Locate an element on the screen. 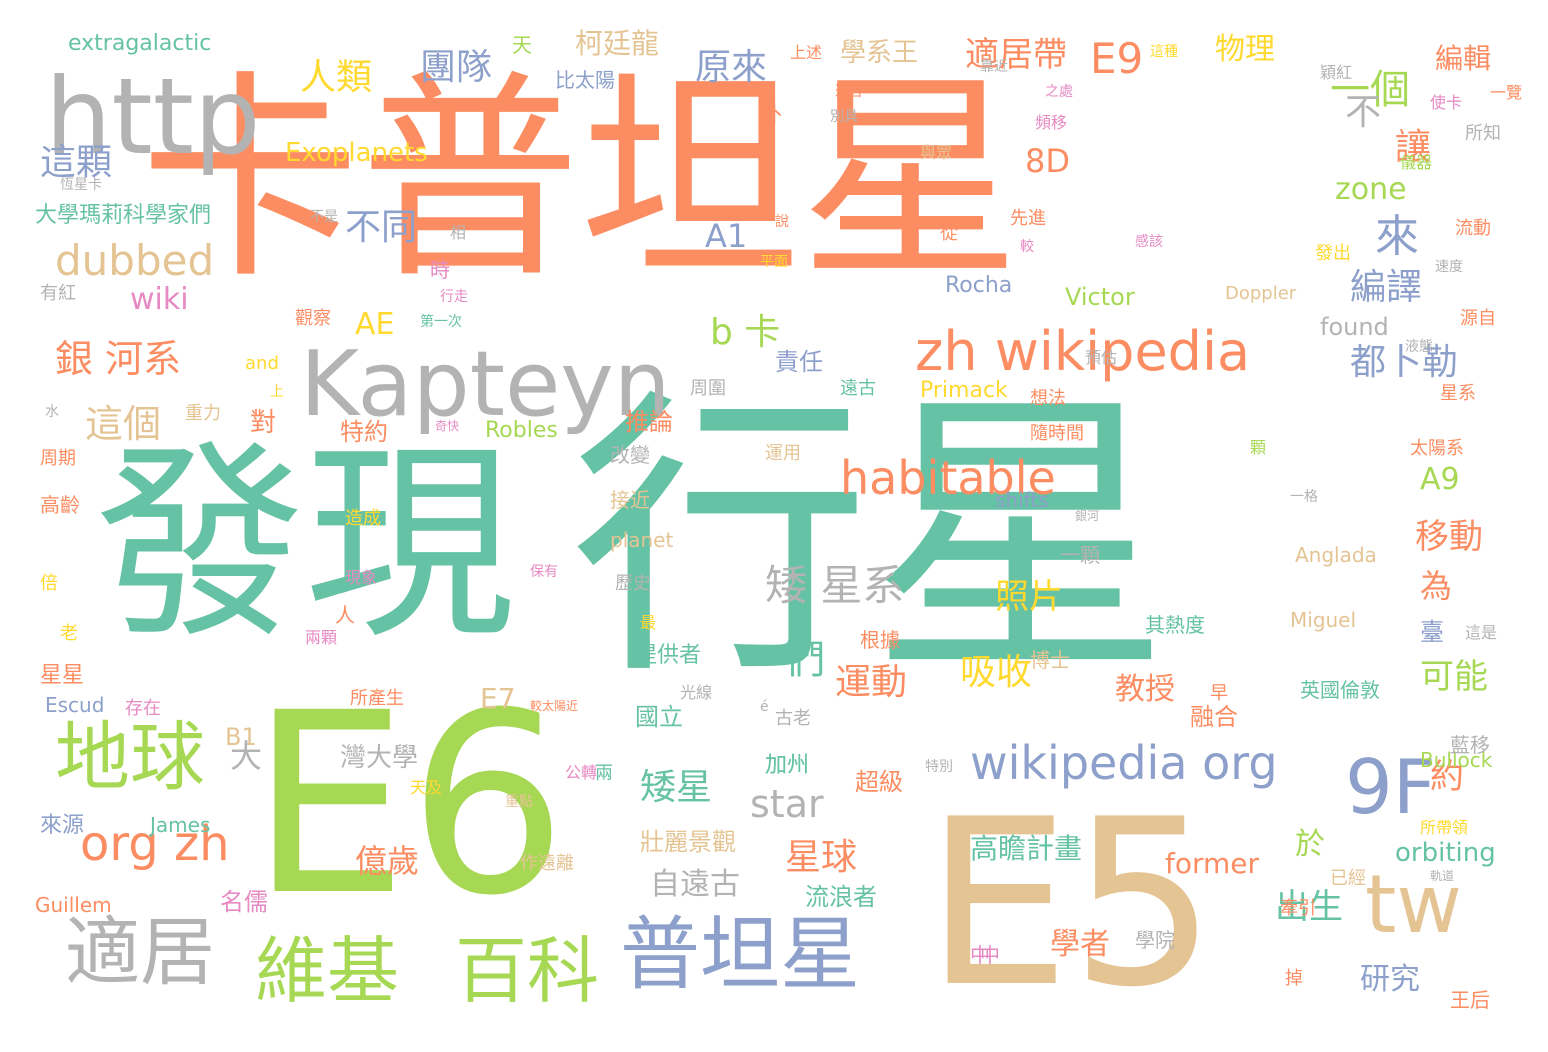  word: 加州 is located at coordinates (787, 765).